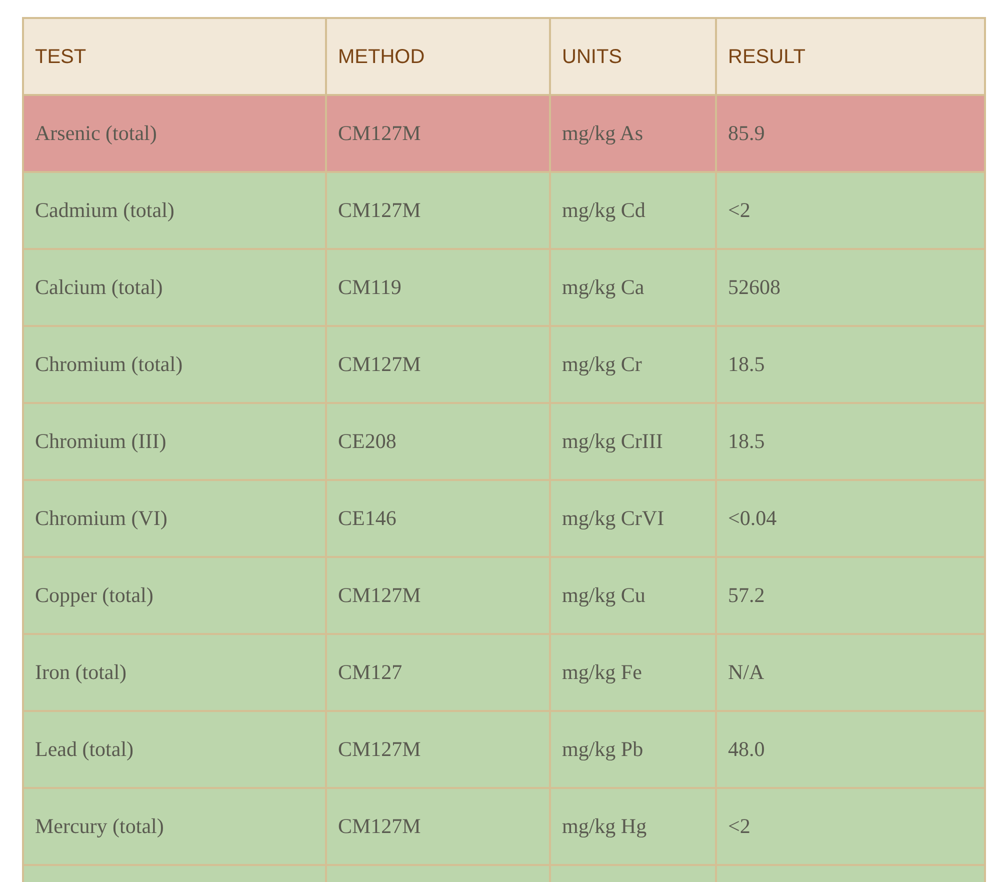 Image resolution: width=1000 pixels, height=882 pixels. I want to click on table-cell: Chromium (III), so click(100, 440).